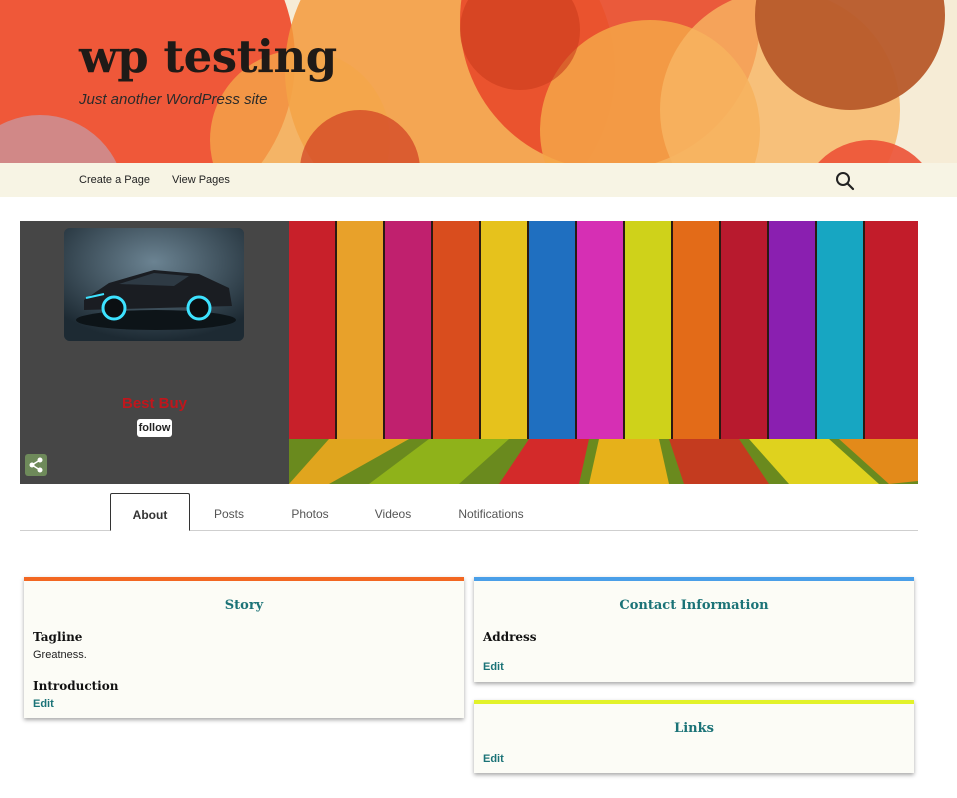 Image resolution: width=957 pixels, height=798 pixels. Describe the element at coordinates (76, 686) in the screenshot. I see `introduction-label: Introduction` at that location.